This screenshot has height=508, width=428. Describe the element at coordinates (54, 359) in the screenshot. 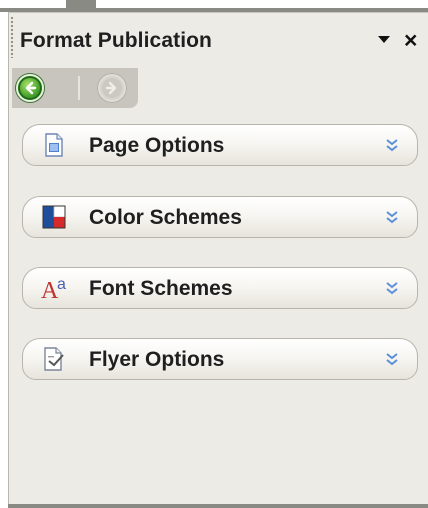

I see `flyer-icon` at that location.